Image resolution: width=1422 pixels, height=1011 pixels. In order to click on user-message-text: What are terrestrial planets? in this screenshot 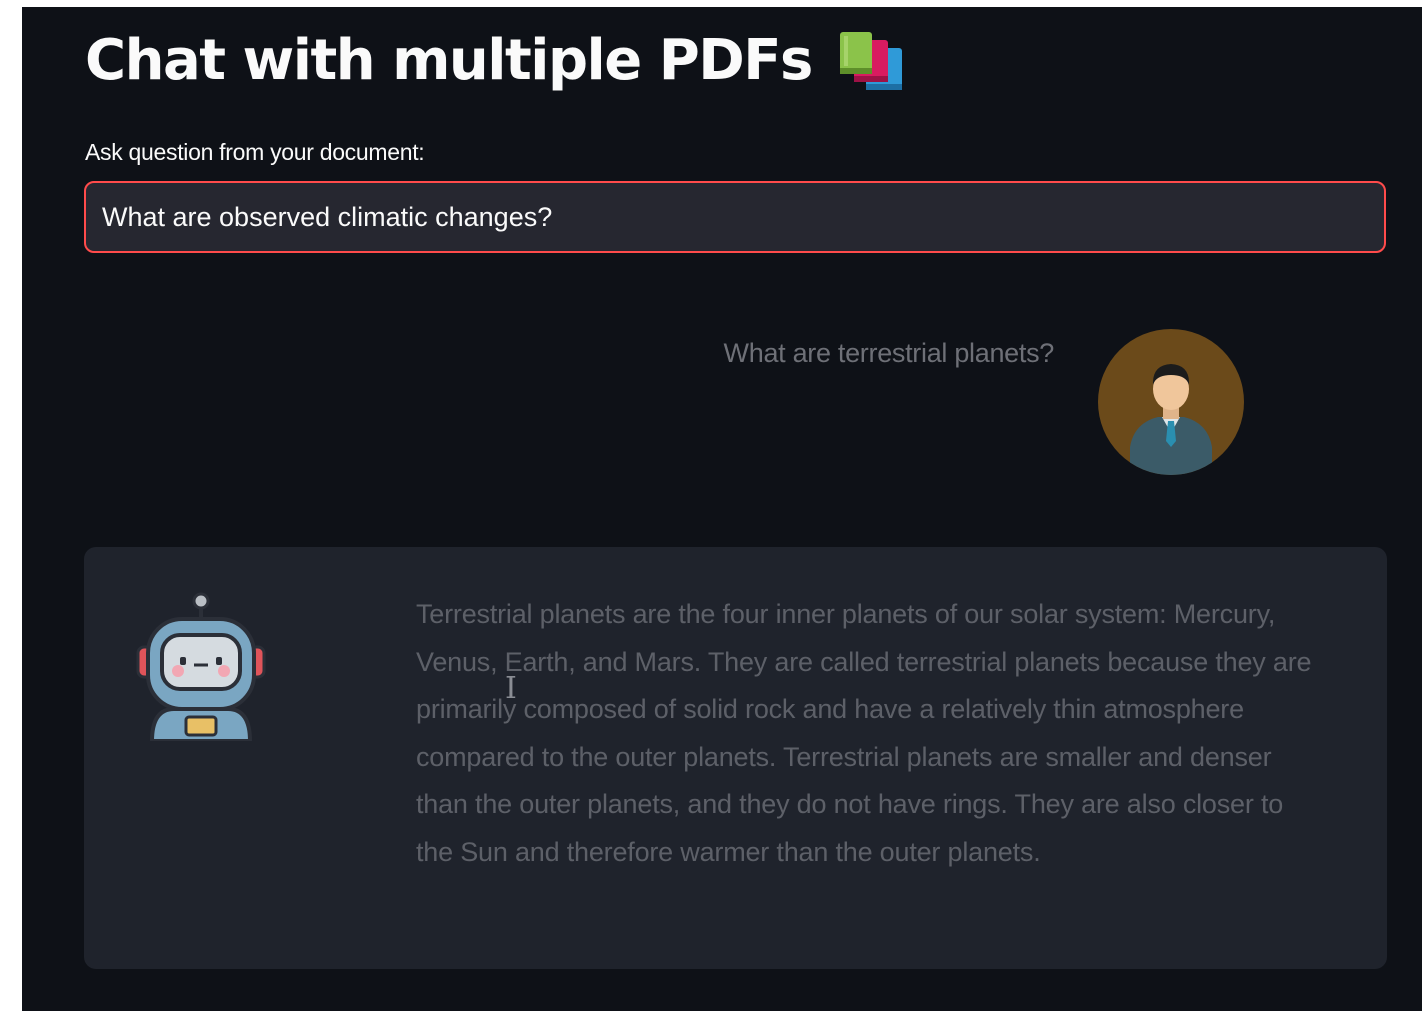, I will do `click(889, 353)`.